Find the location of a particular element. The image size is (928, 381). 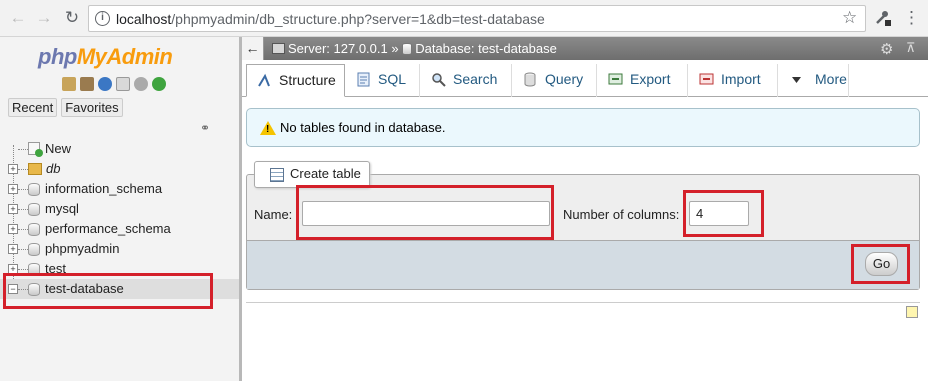

table-name-input is located at coordinates (426, 213).